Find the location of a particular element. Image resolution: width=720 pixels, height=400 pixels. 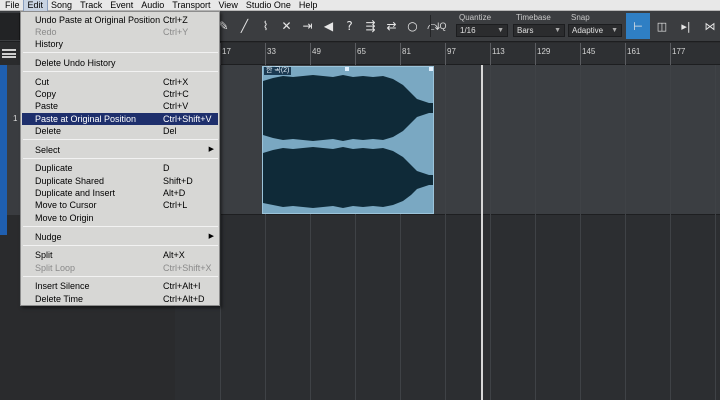

menu-studio-one: Studio One is located at coordinates (268, 5).